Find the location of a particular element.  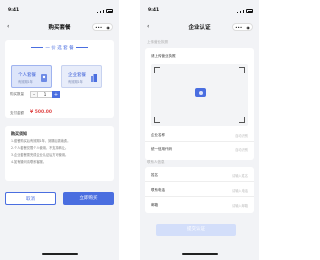

price-label: 支付金额 is located at coordinates (17, 113).